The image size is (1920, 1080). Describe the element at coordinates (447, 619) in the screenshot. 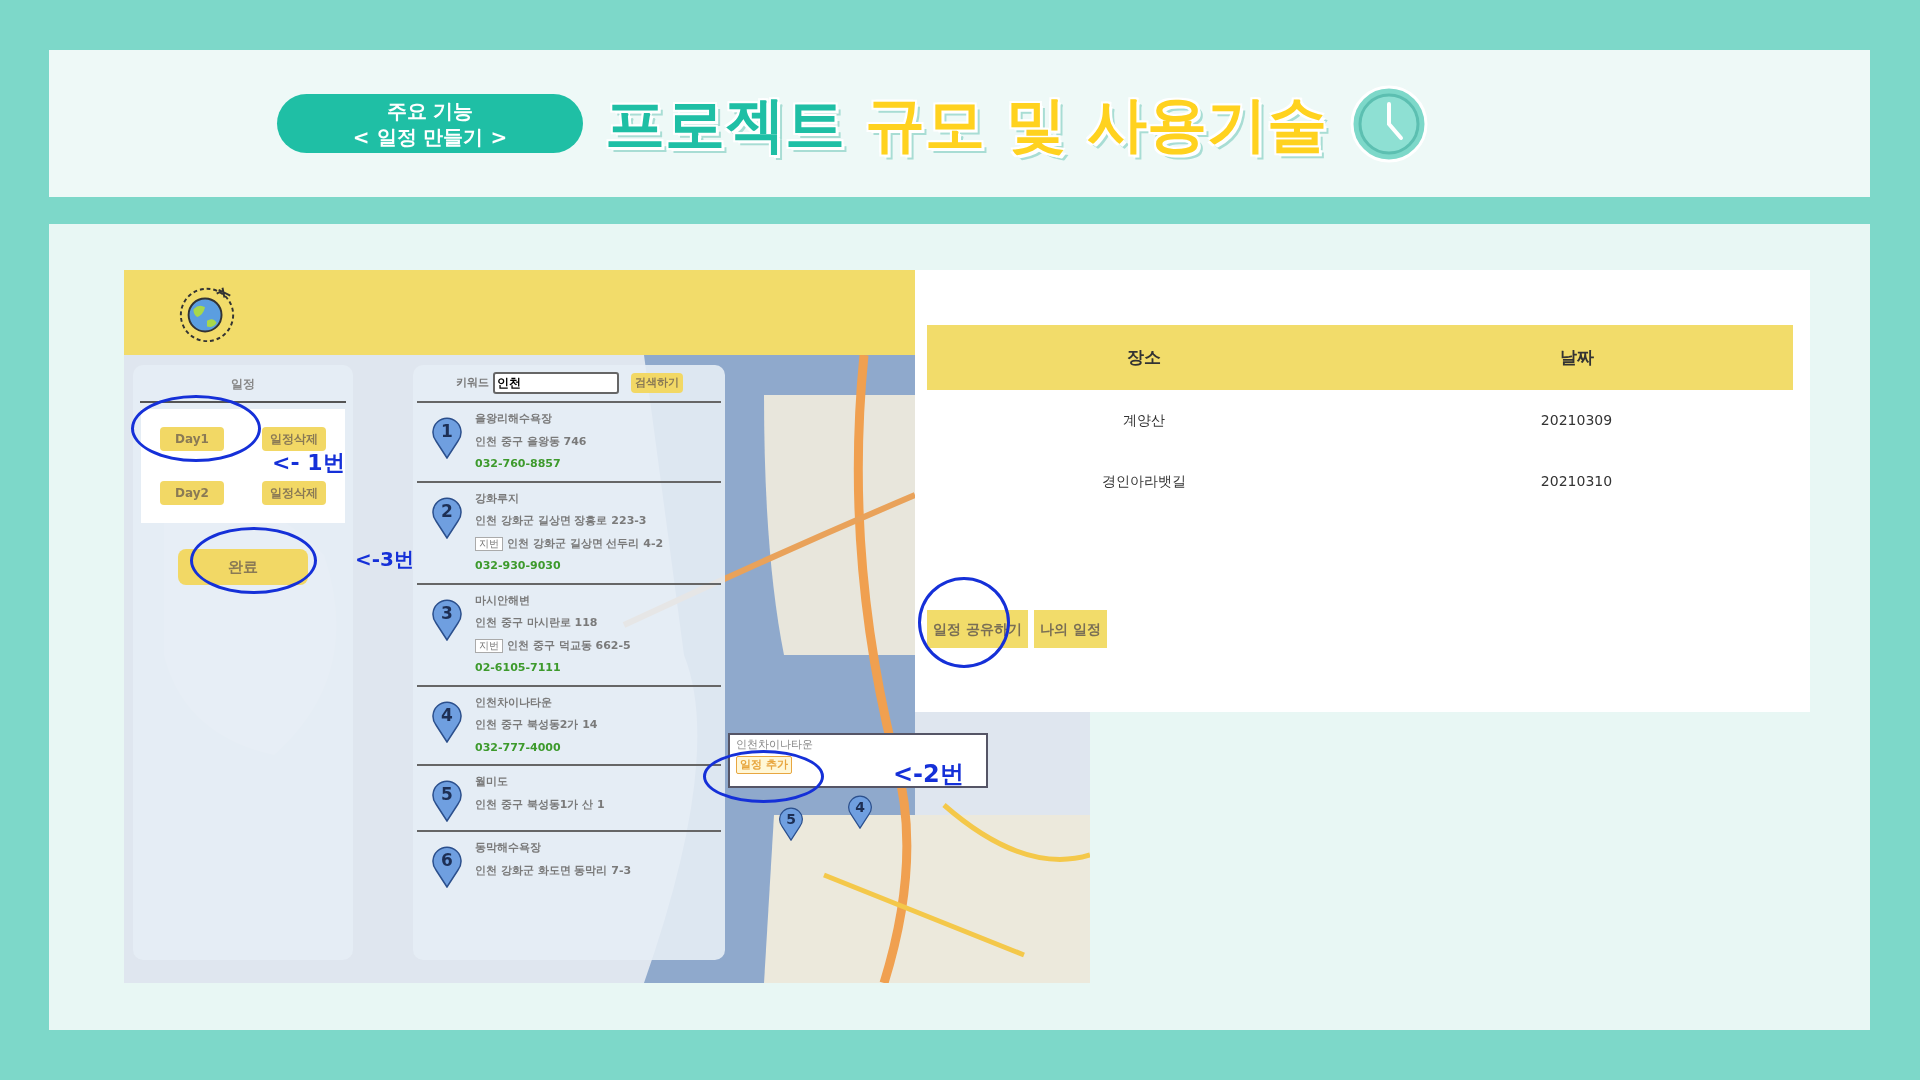

I see `map-pin: 3` at that location.